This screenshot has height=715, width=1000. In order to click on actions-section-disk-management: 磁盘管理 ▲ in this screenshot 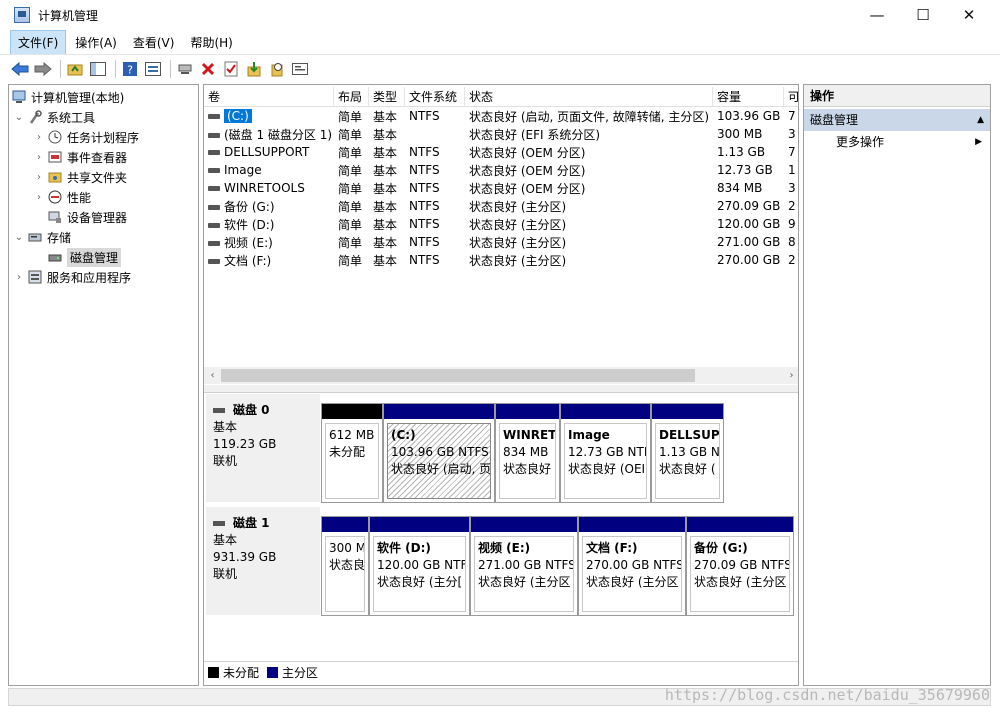, I will do `click(897, 120)`.